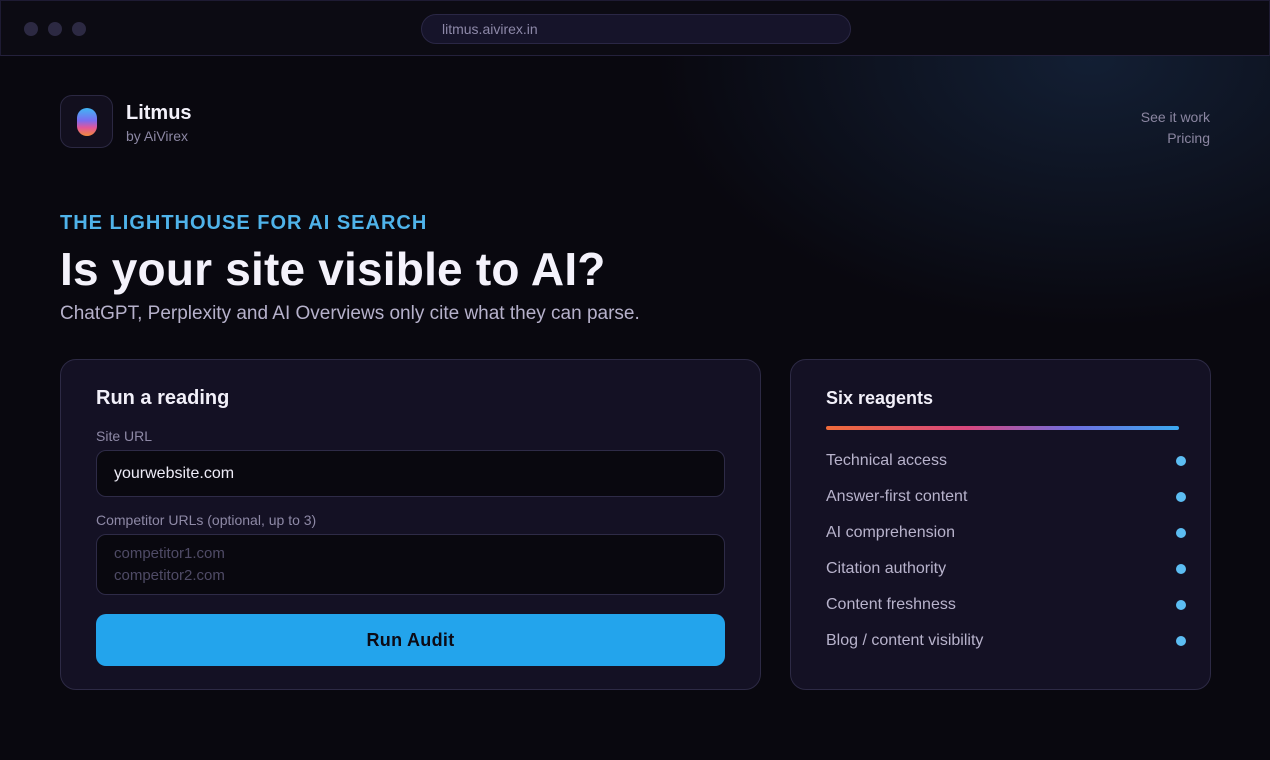 The image size is (1270, 760). What do you see at coordinates (891, 604) in the screenshot?
I see `reagent-label: Content freshness` at bounding box center [891, 604].